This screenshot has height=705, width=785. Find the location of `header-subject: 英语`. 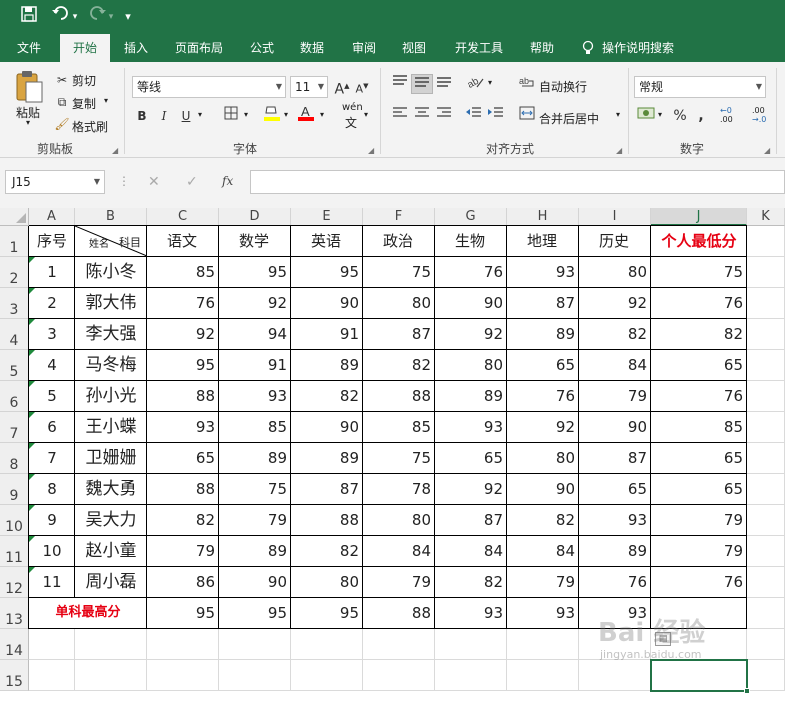

header-subject: 英语 is located at coordinates (327, 241).